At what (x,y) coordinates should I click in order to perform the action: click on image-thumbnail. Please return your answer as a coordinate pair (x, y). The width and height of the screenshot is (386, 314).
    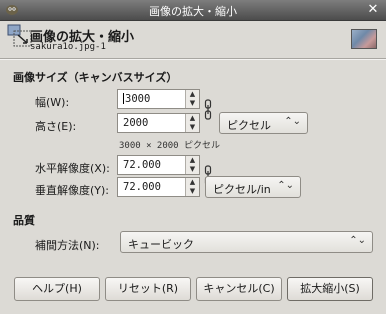
    Looking at the image, I should click on (364, 39).